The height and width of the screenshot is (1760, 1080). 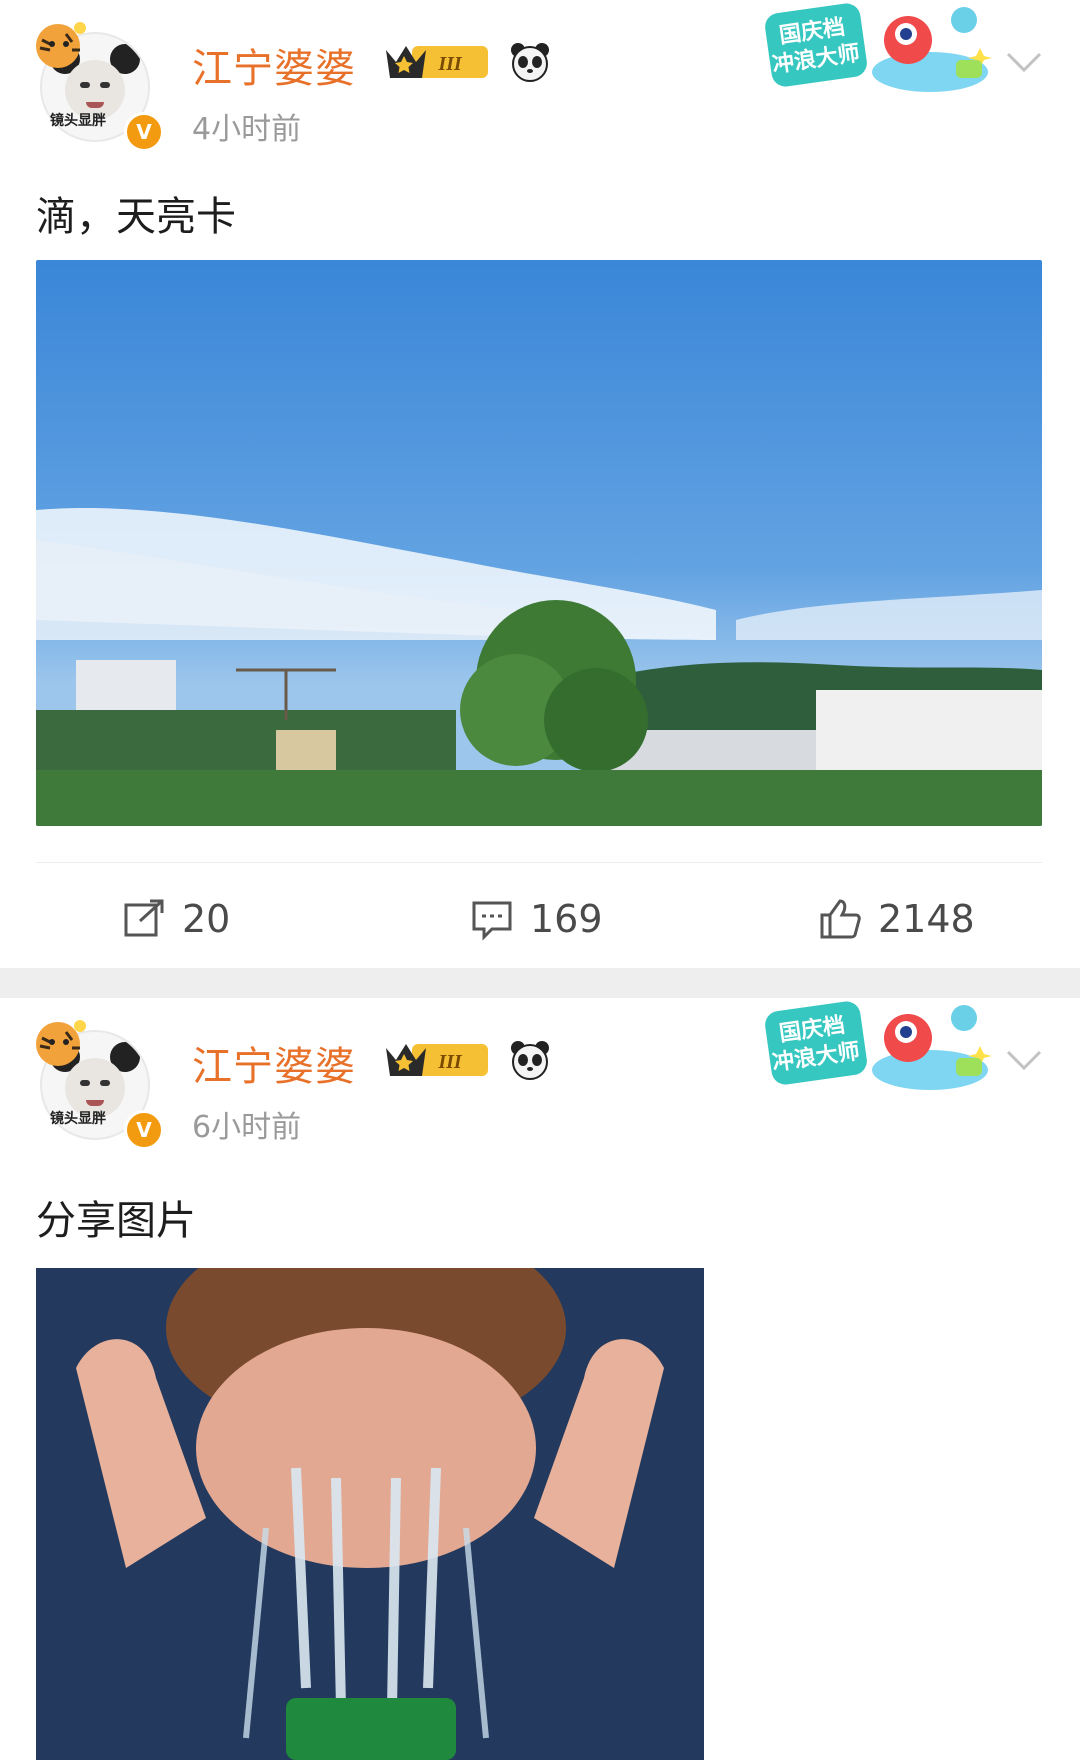 What do you see at coordinates (840, 919) in the screenshot?
I see `like-icon` at bounding box center [840, 919].